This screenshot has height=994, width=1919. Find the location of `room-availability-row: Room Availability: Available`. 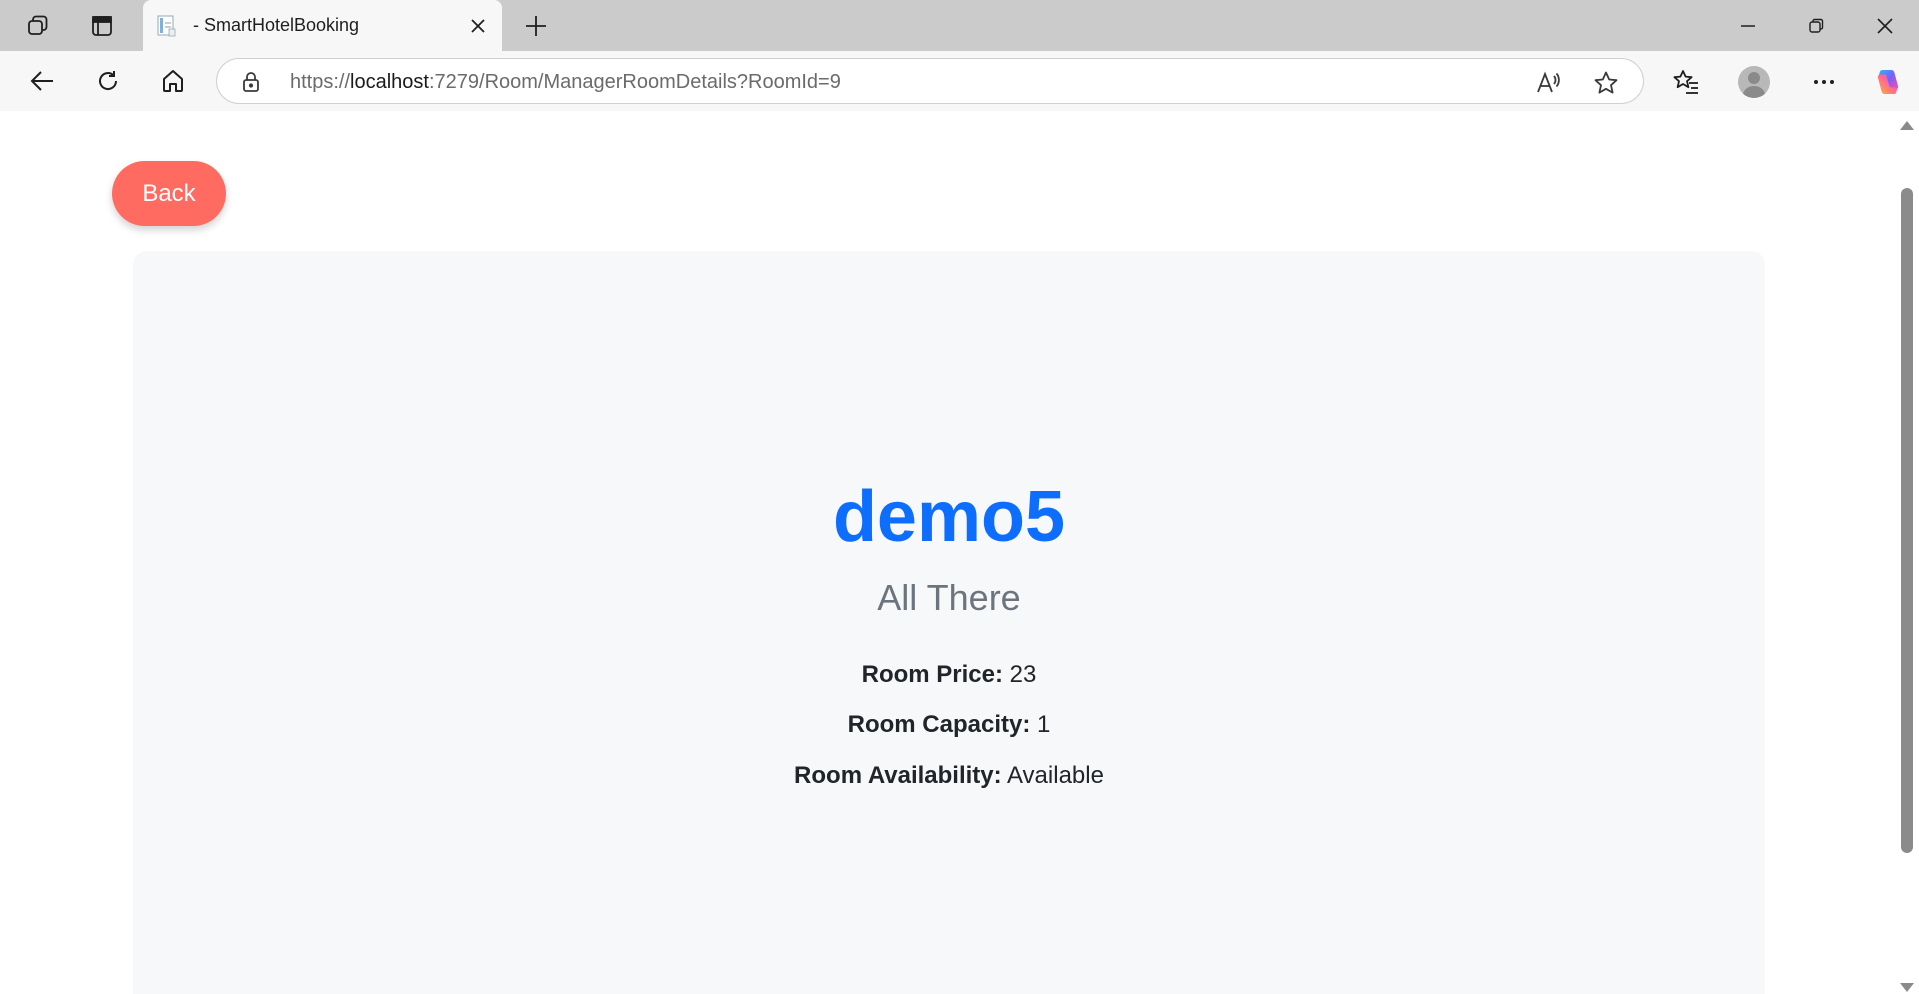

room-availability-row: Room Availability: Available is located at coordinates (949, 776).